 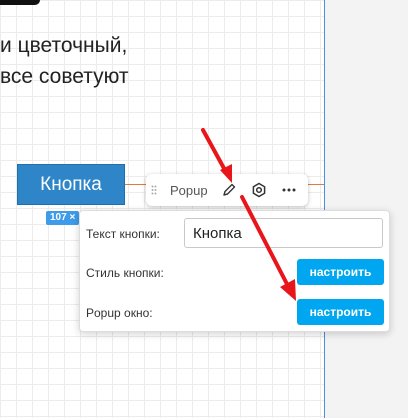 I want to click on arrow-to-edit-icon, so click(x=216, y=155).